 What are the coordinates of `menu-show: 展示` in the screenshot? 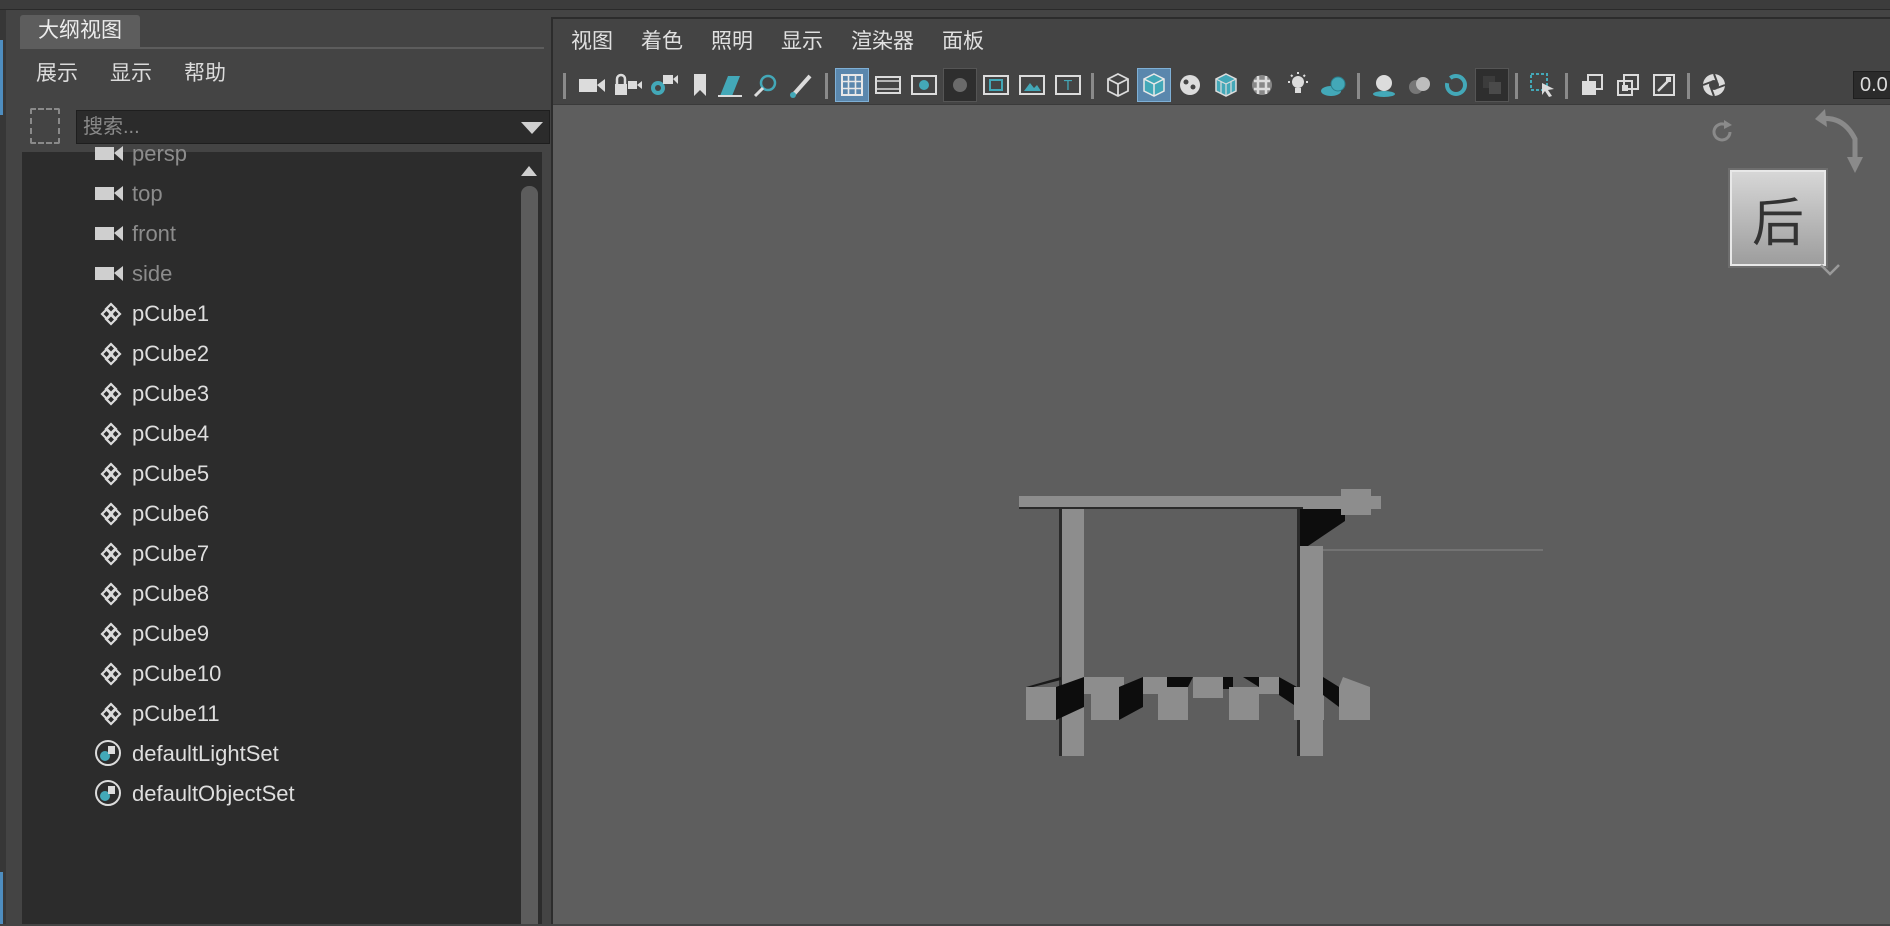 It's located at (57, 74).